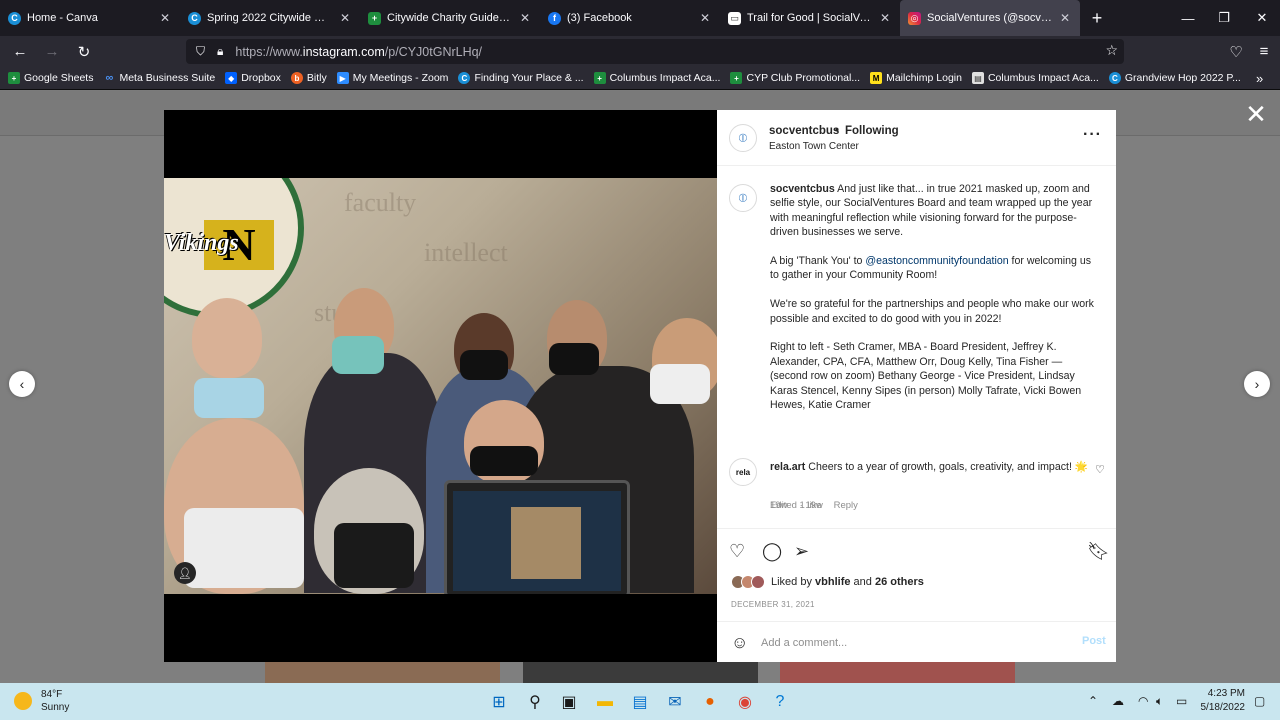 This screenshot has height=720, width=1280. What do you see at coordinates (535, 702) in the screenshot?
I see `search-icon: ⚲` at bounding box center [535, 702].